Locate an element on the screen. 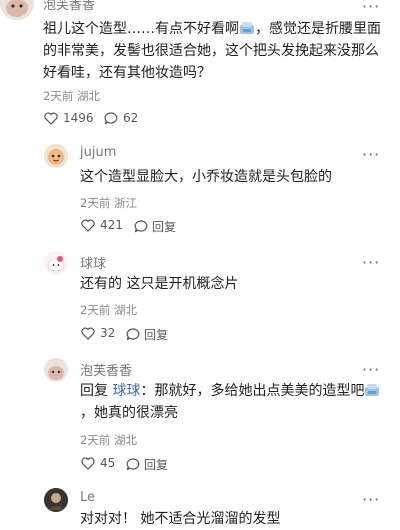  like-button: 32 is located at coordinates (98, 333).